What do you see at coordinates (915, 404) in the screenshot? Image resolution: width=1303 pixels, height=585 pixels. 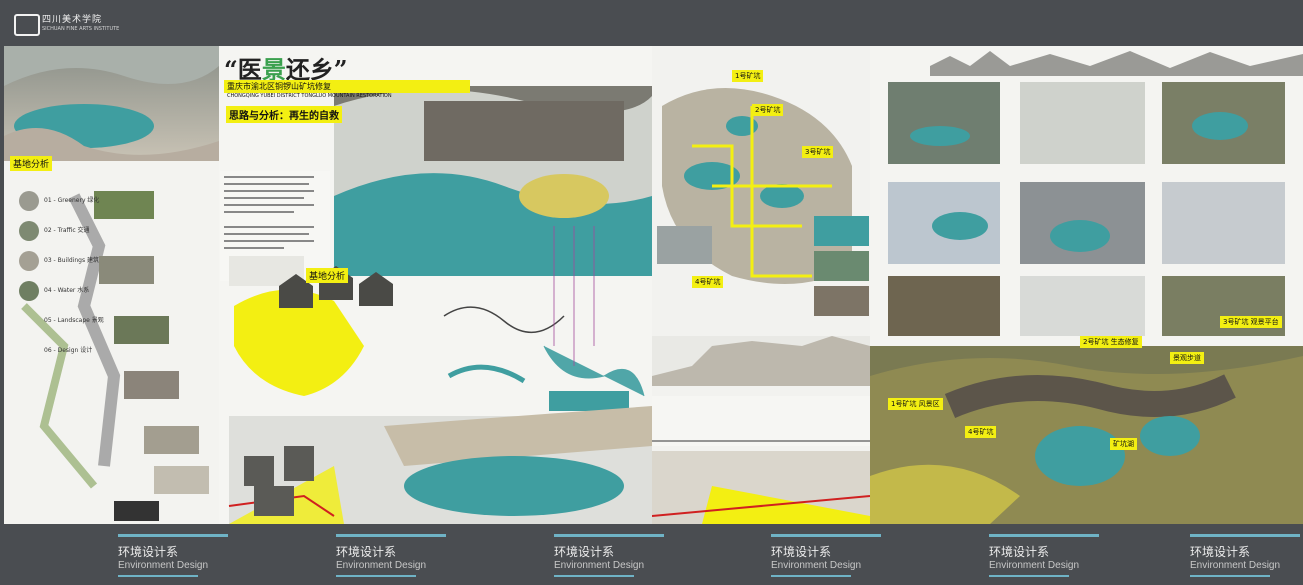 I see `site-label-1: 1号矿坑 风景区` at bounding box center [915, 404].